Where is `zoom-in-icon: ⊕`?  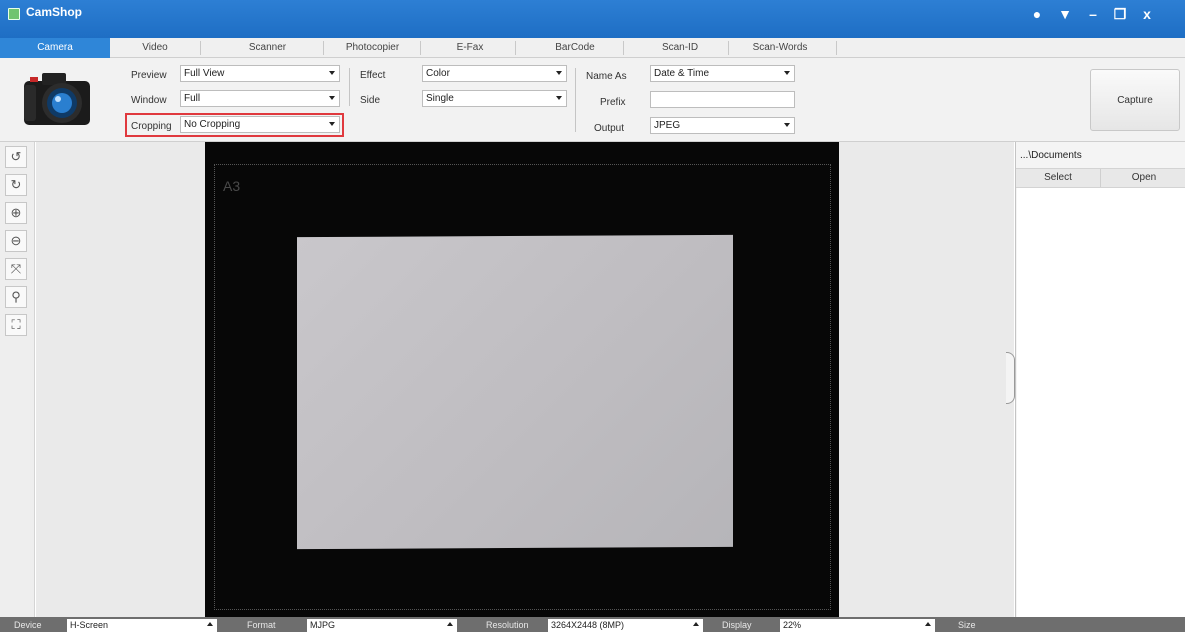 zoom-in-icon: ⊕ is located at coordinates (16, 213).